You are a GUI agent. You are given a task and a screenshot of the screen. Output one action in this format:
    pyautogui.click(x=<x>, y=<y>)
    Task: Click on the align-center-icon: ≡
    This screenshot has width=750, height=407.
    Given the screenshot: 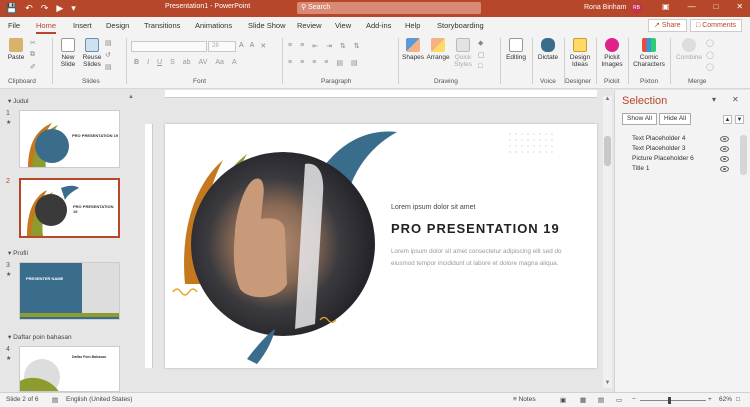 What is the action you would take?
    pyautogui.click(x=302, y=63)
    